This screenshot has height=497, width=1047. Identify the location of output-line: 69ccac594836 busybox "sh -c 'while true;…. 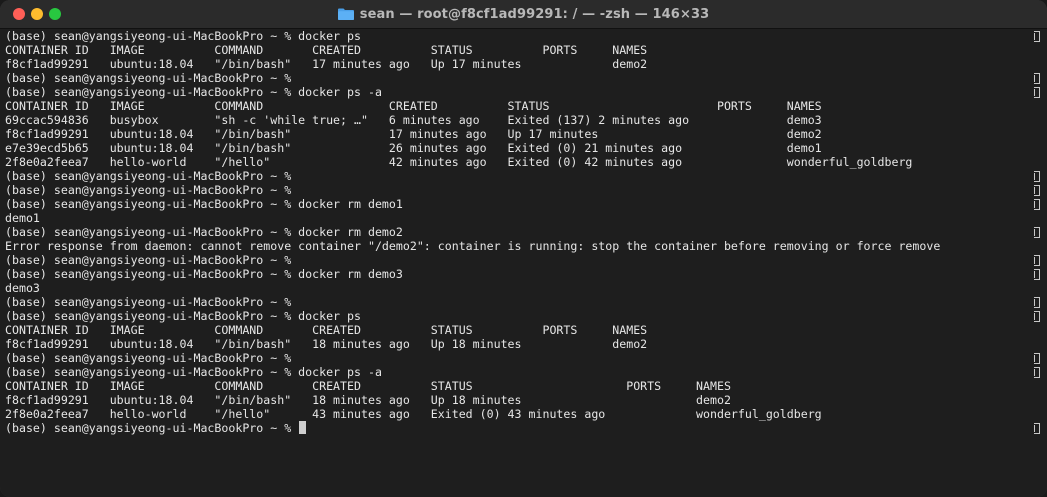
(413, 120).